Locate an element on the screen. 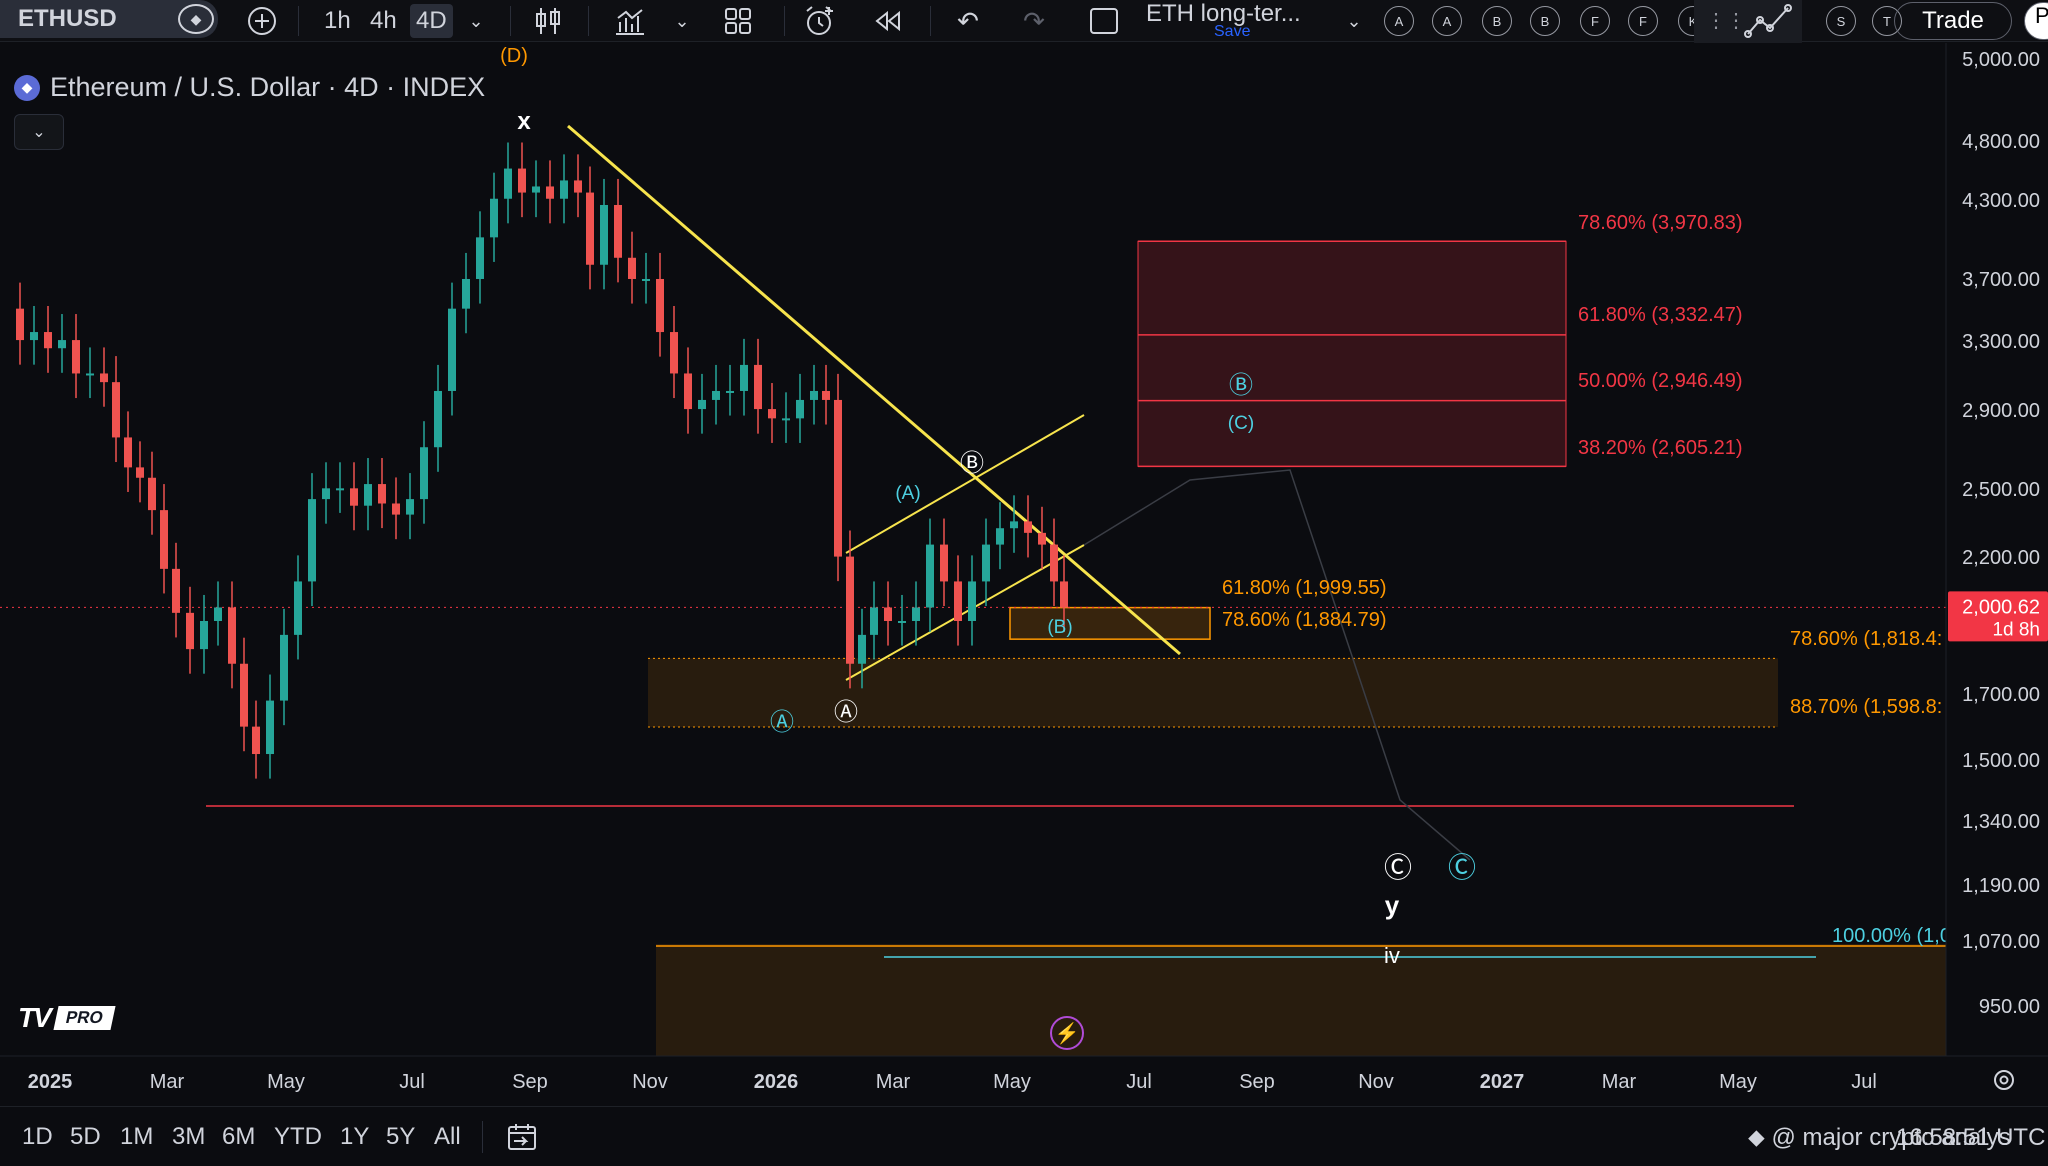  range-all: All is located at coordinates (447, 1137).